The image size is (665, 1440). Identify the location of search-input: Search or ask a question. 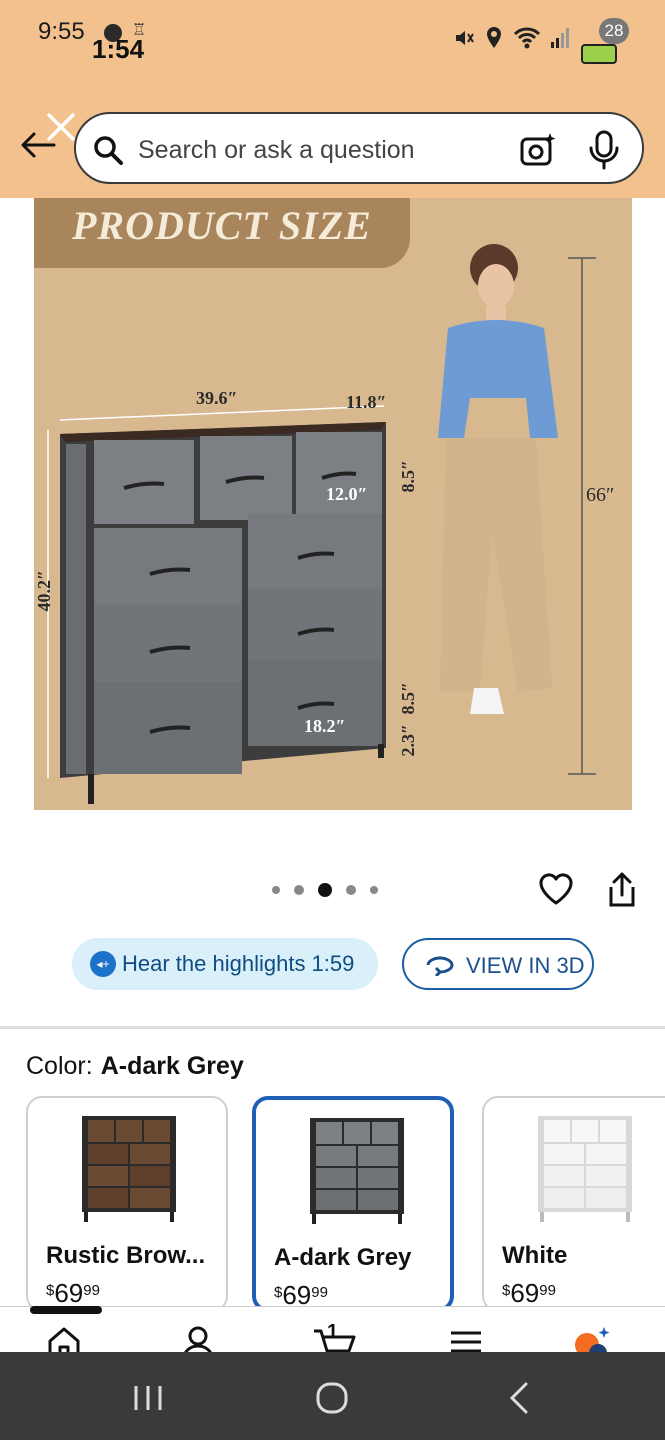
(359, 148).